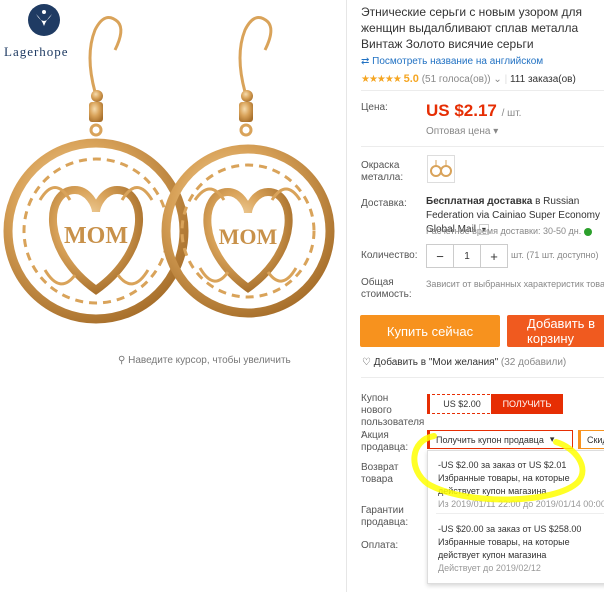 The height and width of the screenshot is (592, 604). What do you see at coordinates (461, 404) in the screenshot?
I see `coupon-amount: US $2.00` at bounding box center [461, 404].